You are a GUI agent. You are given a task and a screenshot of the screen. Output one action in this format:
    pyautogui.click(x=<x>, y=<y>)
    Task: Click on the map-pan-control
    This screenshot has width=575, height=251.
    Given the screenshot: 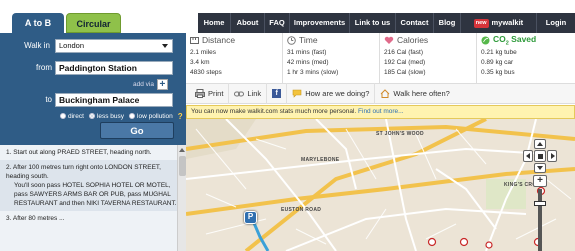 What is the action you would take?
    pyautogui.click(x=540, y=156)
    